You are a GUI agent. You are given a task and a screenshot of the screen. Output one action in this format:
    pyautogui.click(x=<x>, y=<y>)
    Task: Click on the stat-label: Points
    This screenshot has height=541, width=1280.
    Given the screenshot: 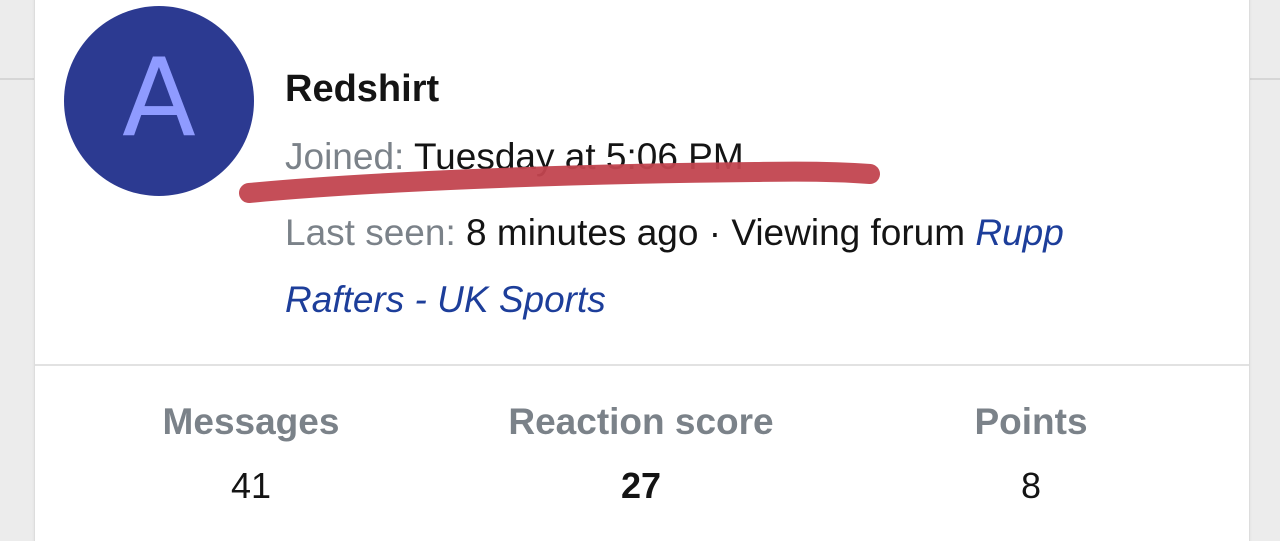 What is the action you would take?
    pyautogui.click(x=1031, y=421)
    